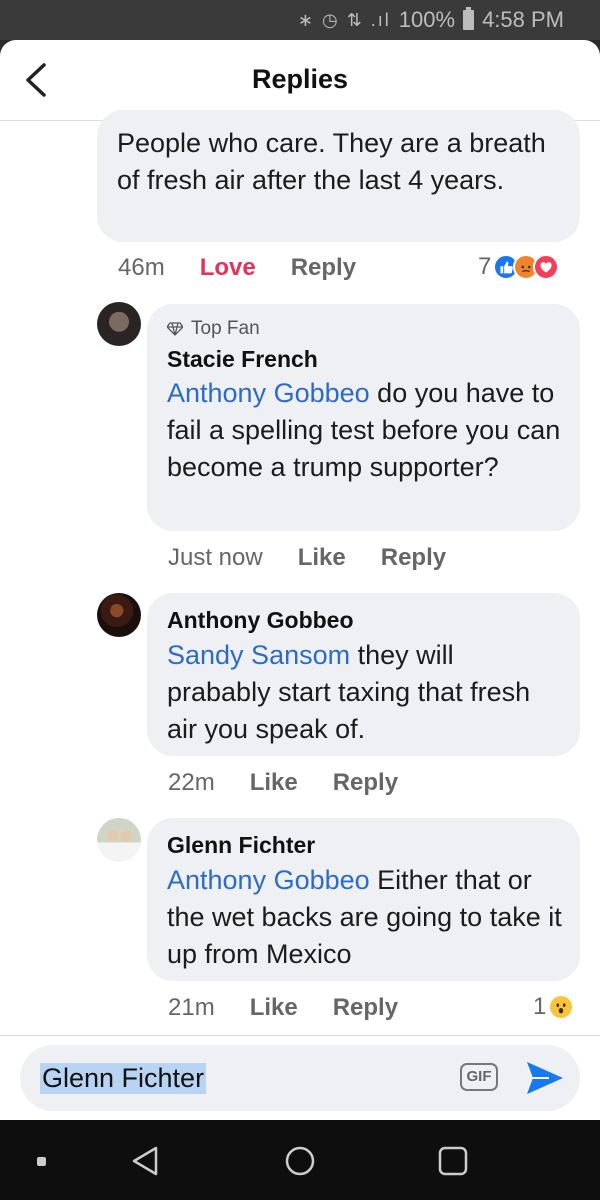 The height and width of the screenshot is (1200, 600). Describe the element at coordinates (258, 655) in the screenshot. I see `mention-link: Sandy Sansom` at that location.